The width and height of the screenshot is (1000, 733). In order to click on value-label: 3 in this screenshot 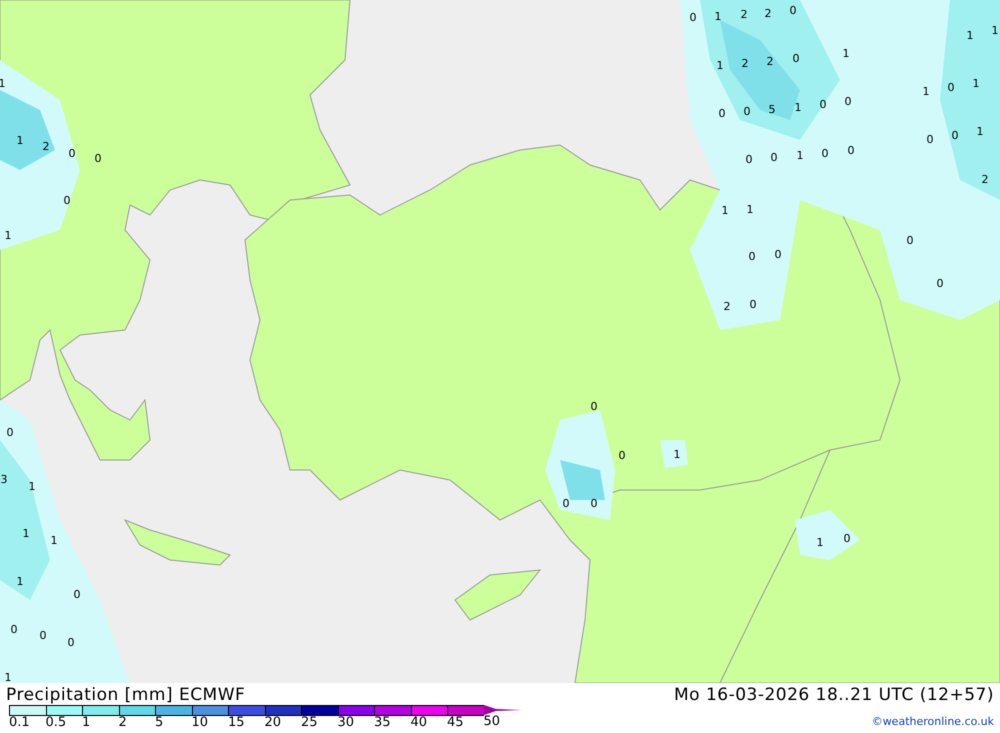, I will do `click(4, 479)`.